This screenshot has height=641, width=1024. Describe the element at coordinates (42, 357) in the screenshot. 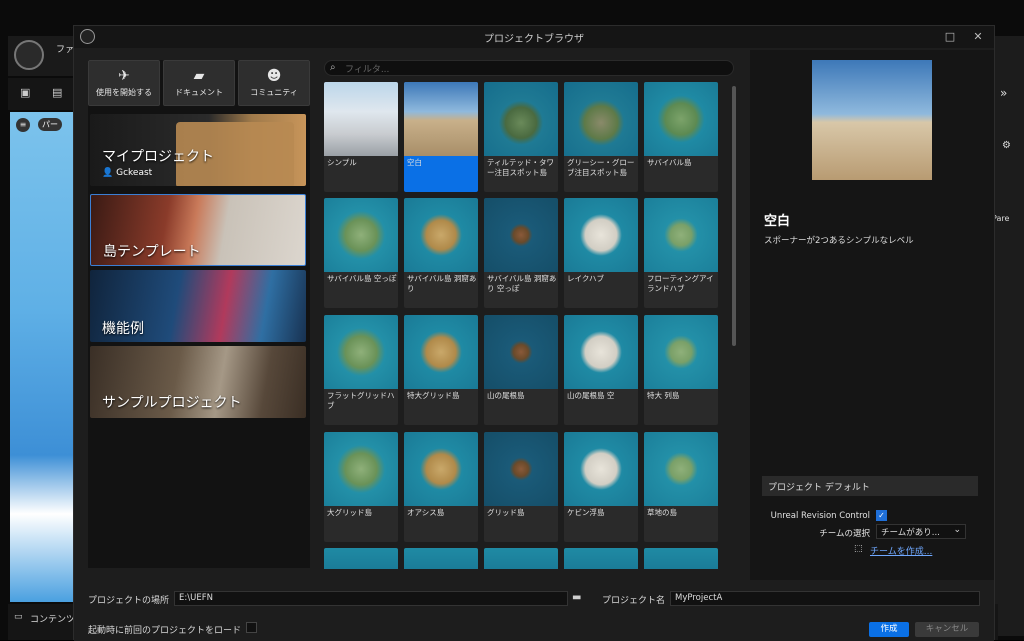

I see `editor-viewport: ≡ パー` at that location.